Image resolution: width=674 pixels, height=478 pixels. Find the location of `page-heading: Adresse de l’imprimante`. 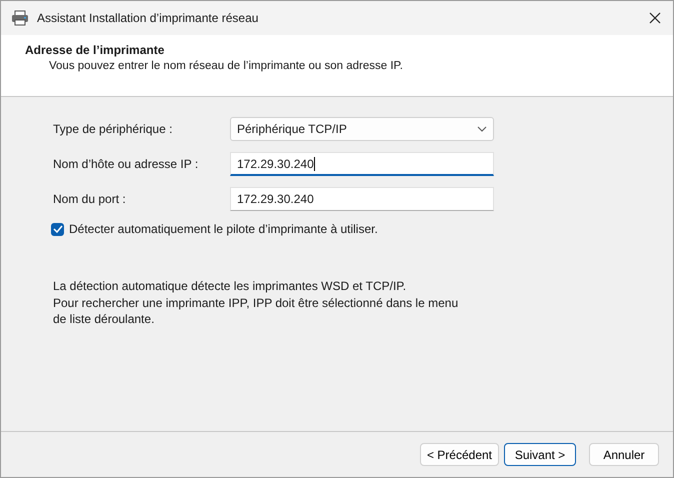

page-heading: Adresse de l’imprimante is located at coordinates (95, 50).